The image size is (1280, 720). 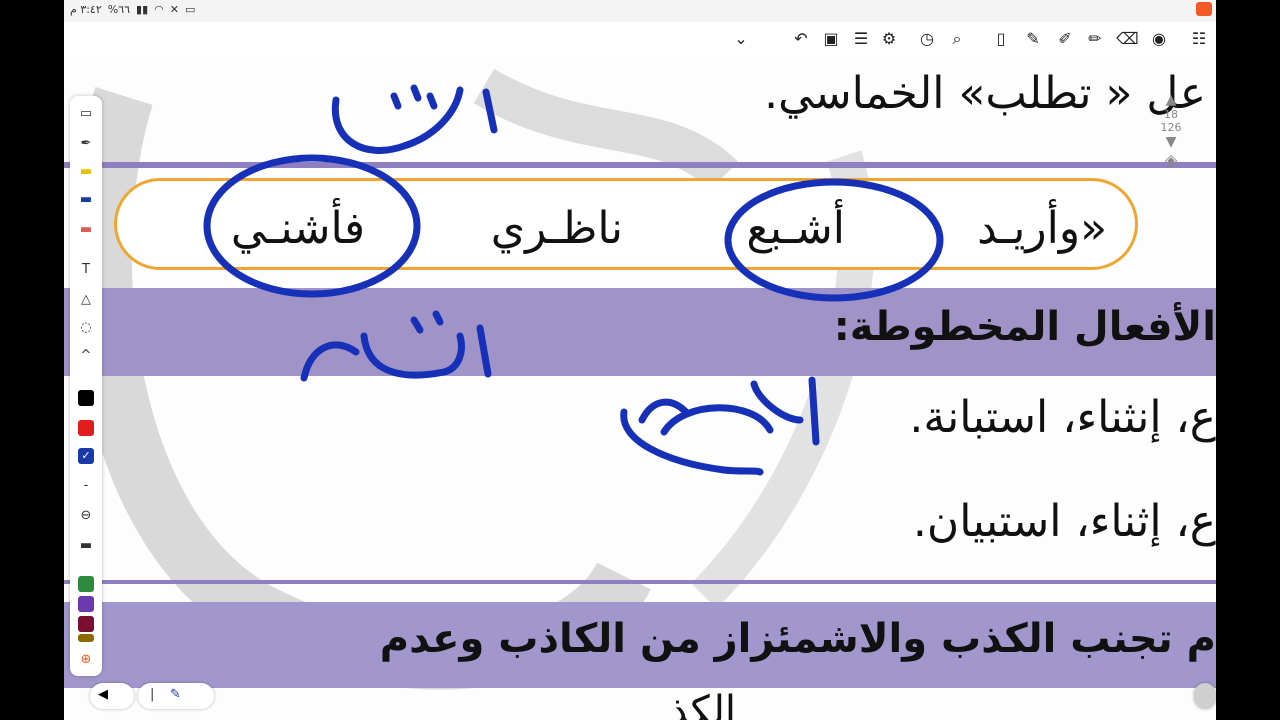 I want to click on mini-highlighter-icon: ✎, so click(x=175, y=694).